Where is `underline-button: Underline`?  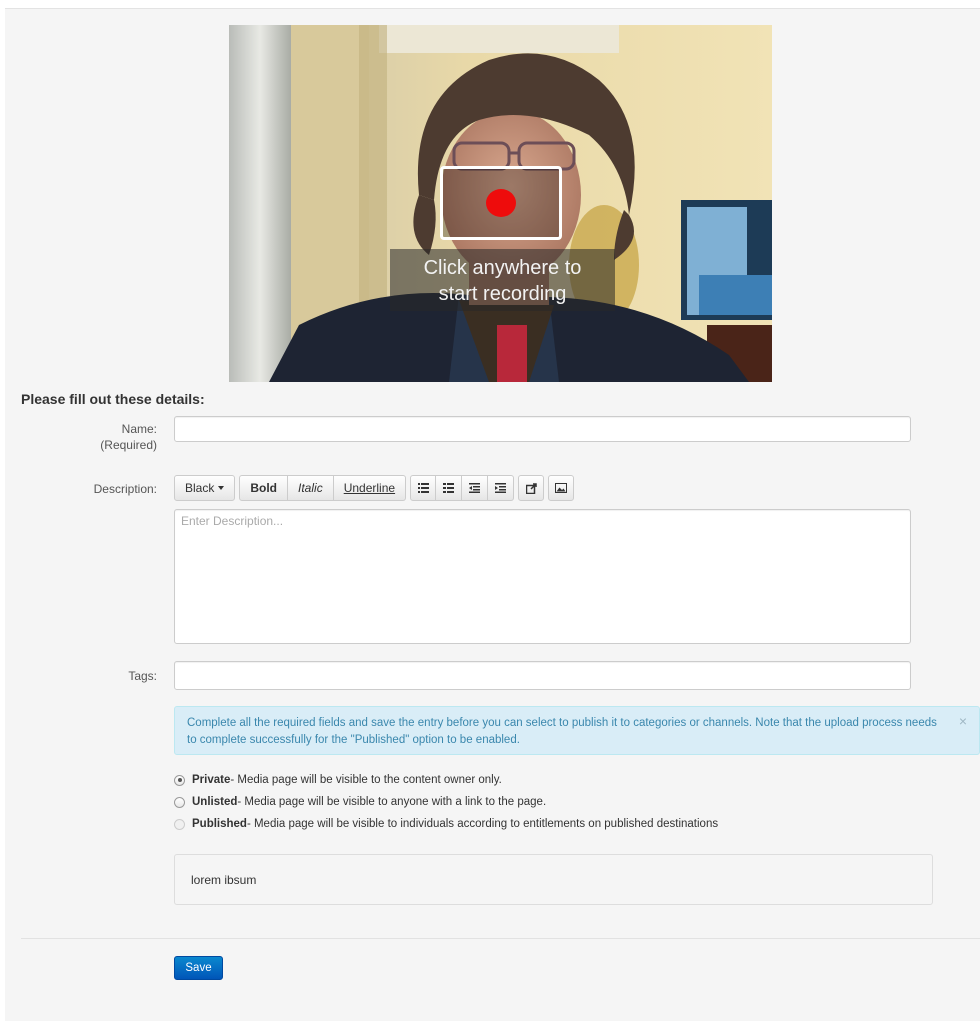
underline-button: Underline is located at coordinates (370, 488).